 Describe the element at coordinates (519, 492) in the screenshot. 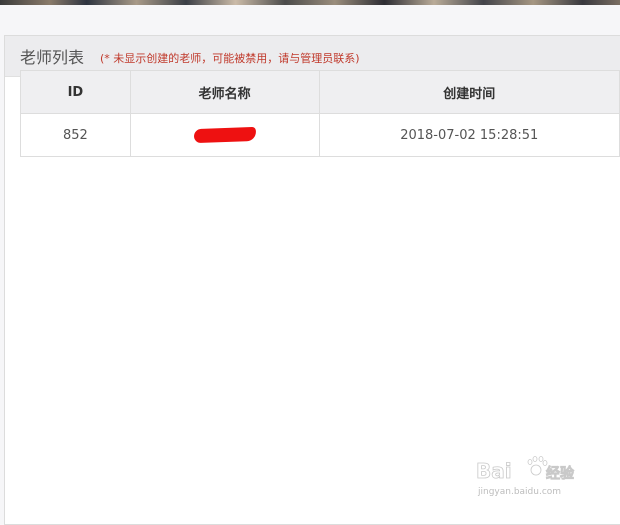

I see `watermark-url: jingyan.baidu.com` at that location.